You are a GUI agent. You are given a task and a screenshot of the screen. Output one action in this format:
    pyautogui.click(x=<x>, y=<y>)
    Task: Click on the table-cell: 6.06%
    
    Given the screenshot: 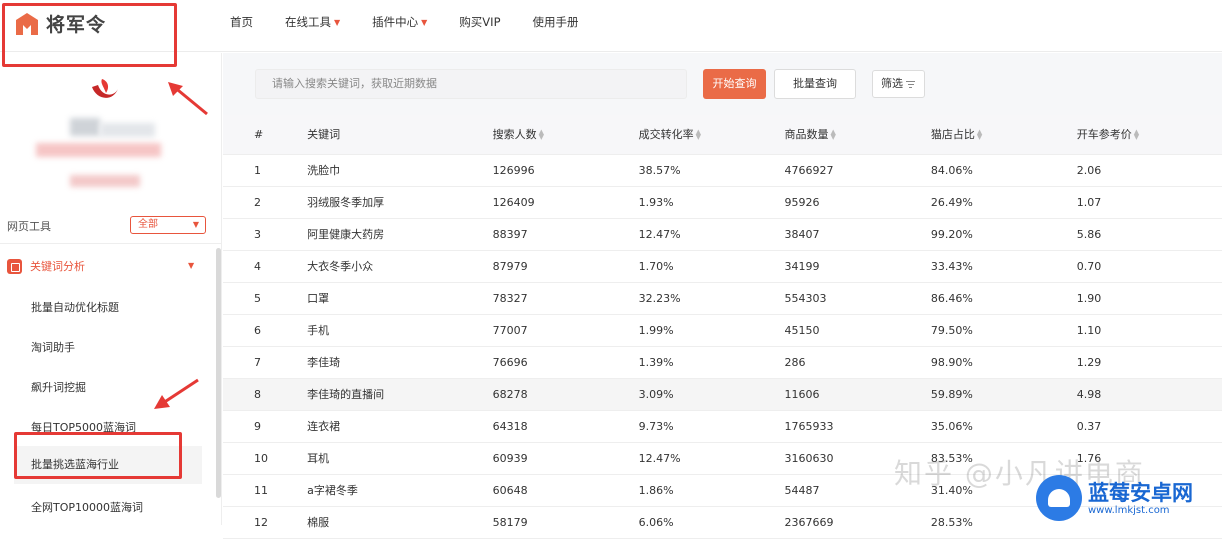 What is the action you would take?
    pyautogui.click(x=711, y=522)
    